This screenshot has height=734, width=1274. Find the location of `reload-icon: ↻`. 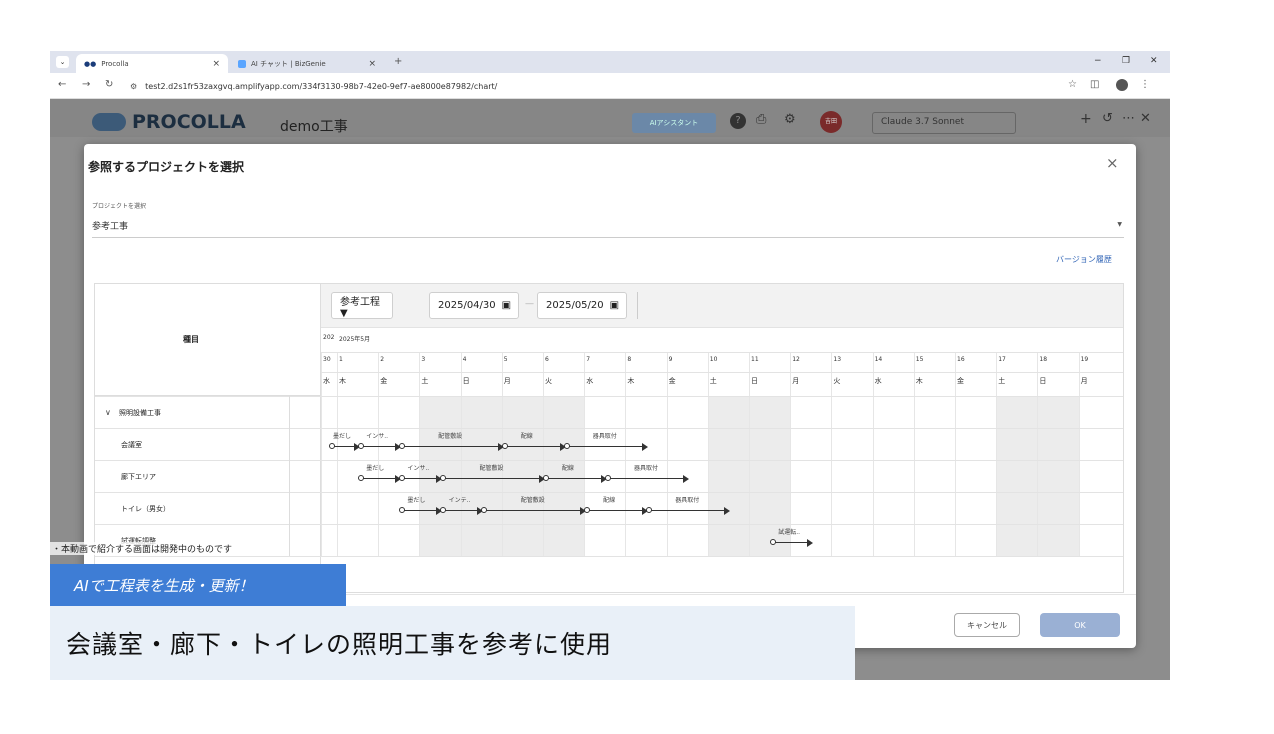

reload-icon: ↻ is located at coordinates (109, 84).